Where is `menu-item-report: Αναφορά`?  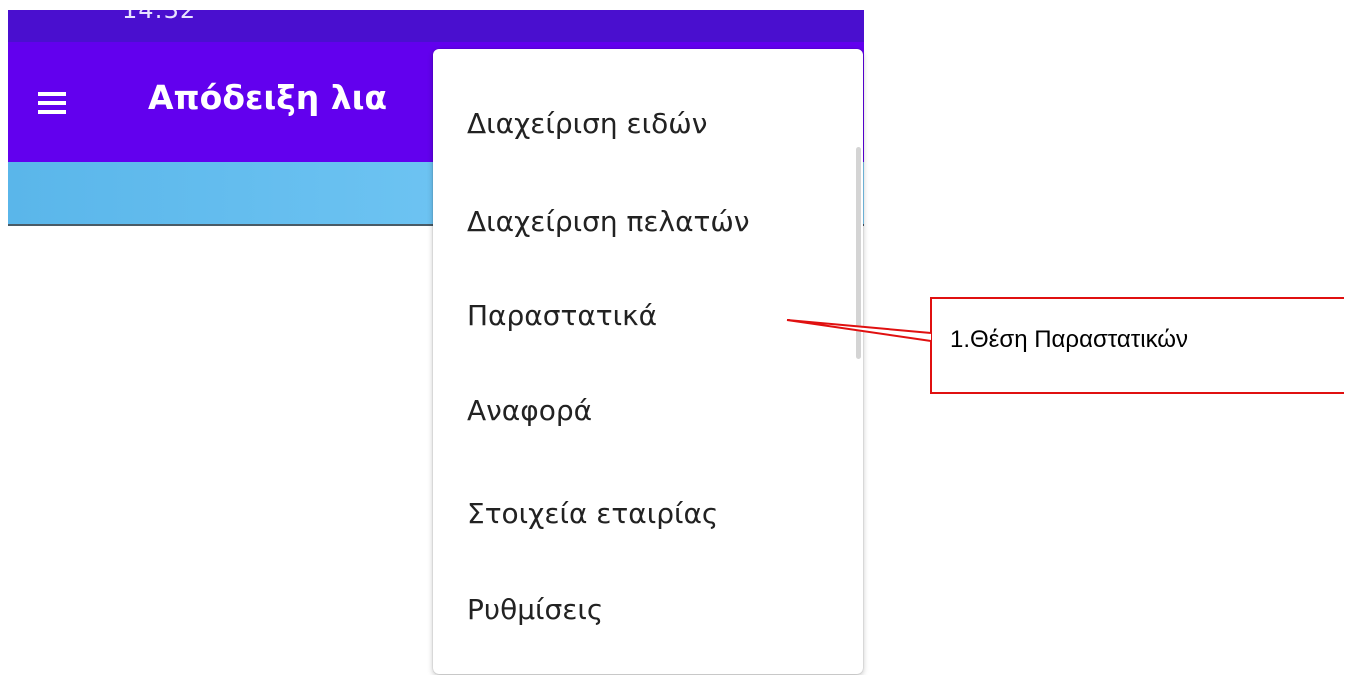 menu-item-report: Αναφορά is located at coordinates (529, 410).